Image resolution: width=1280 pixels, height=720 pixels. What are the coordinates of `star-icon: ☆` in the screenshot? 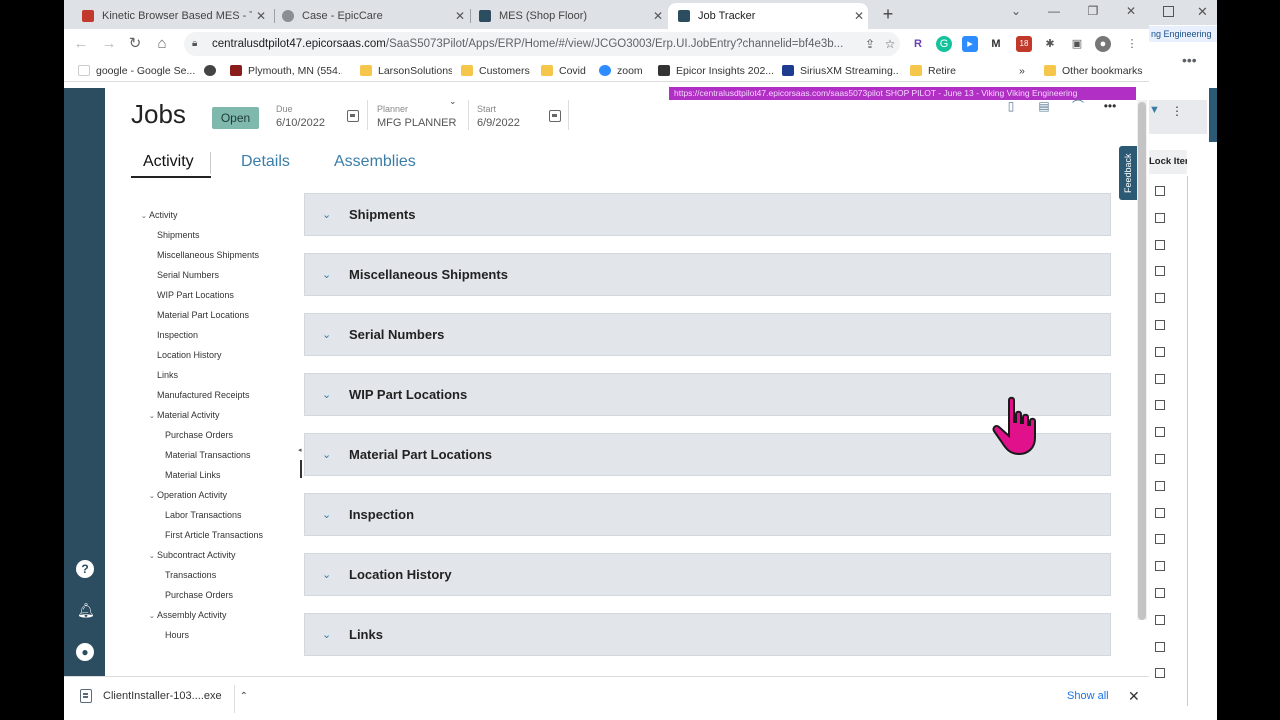 It's located at (890, 44).